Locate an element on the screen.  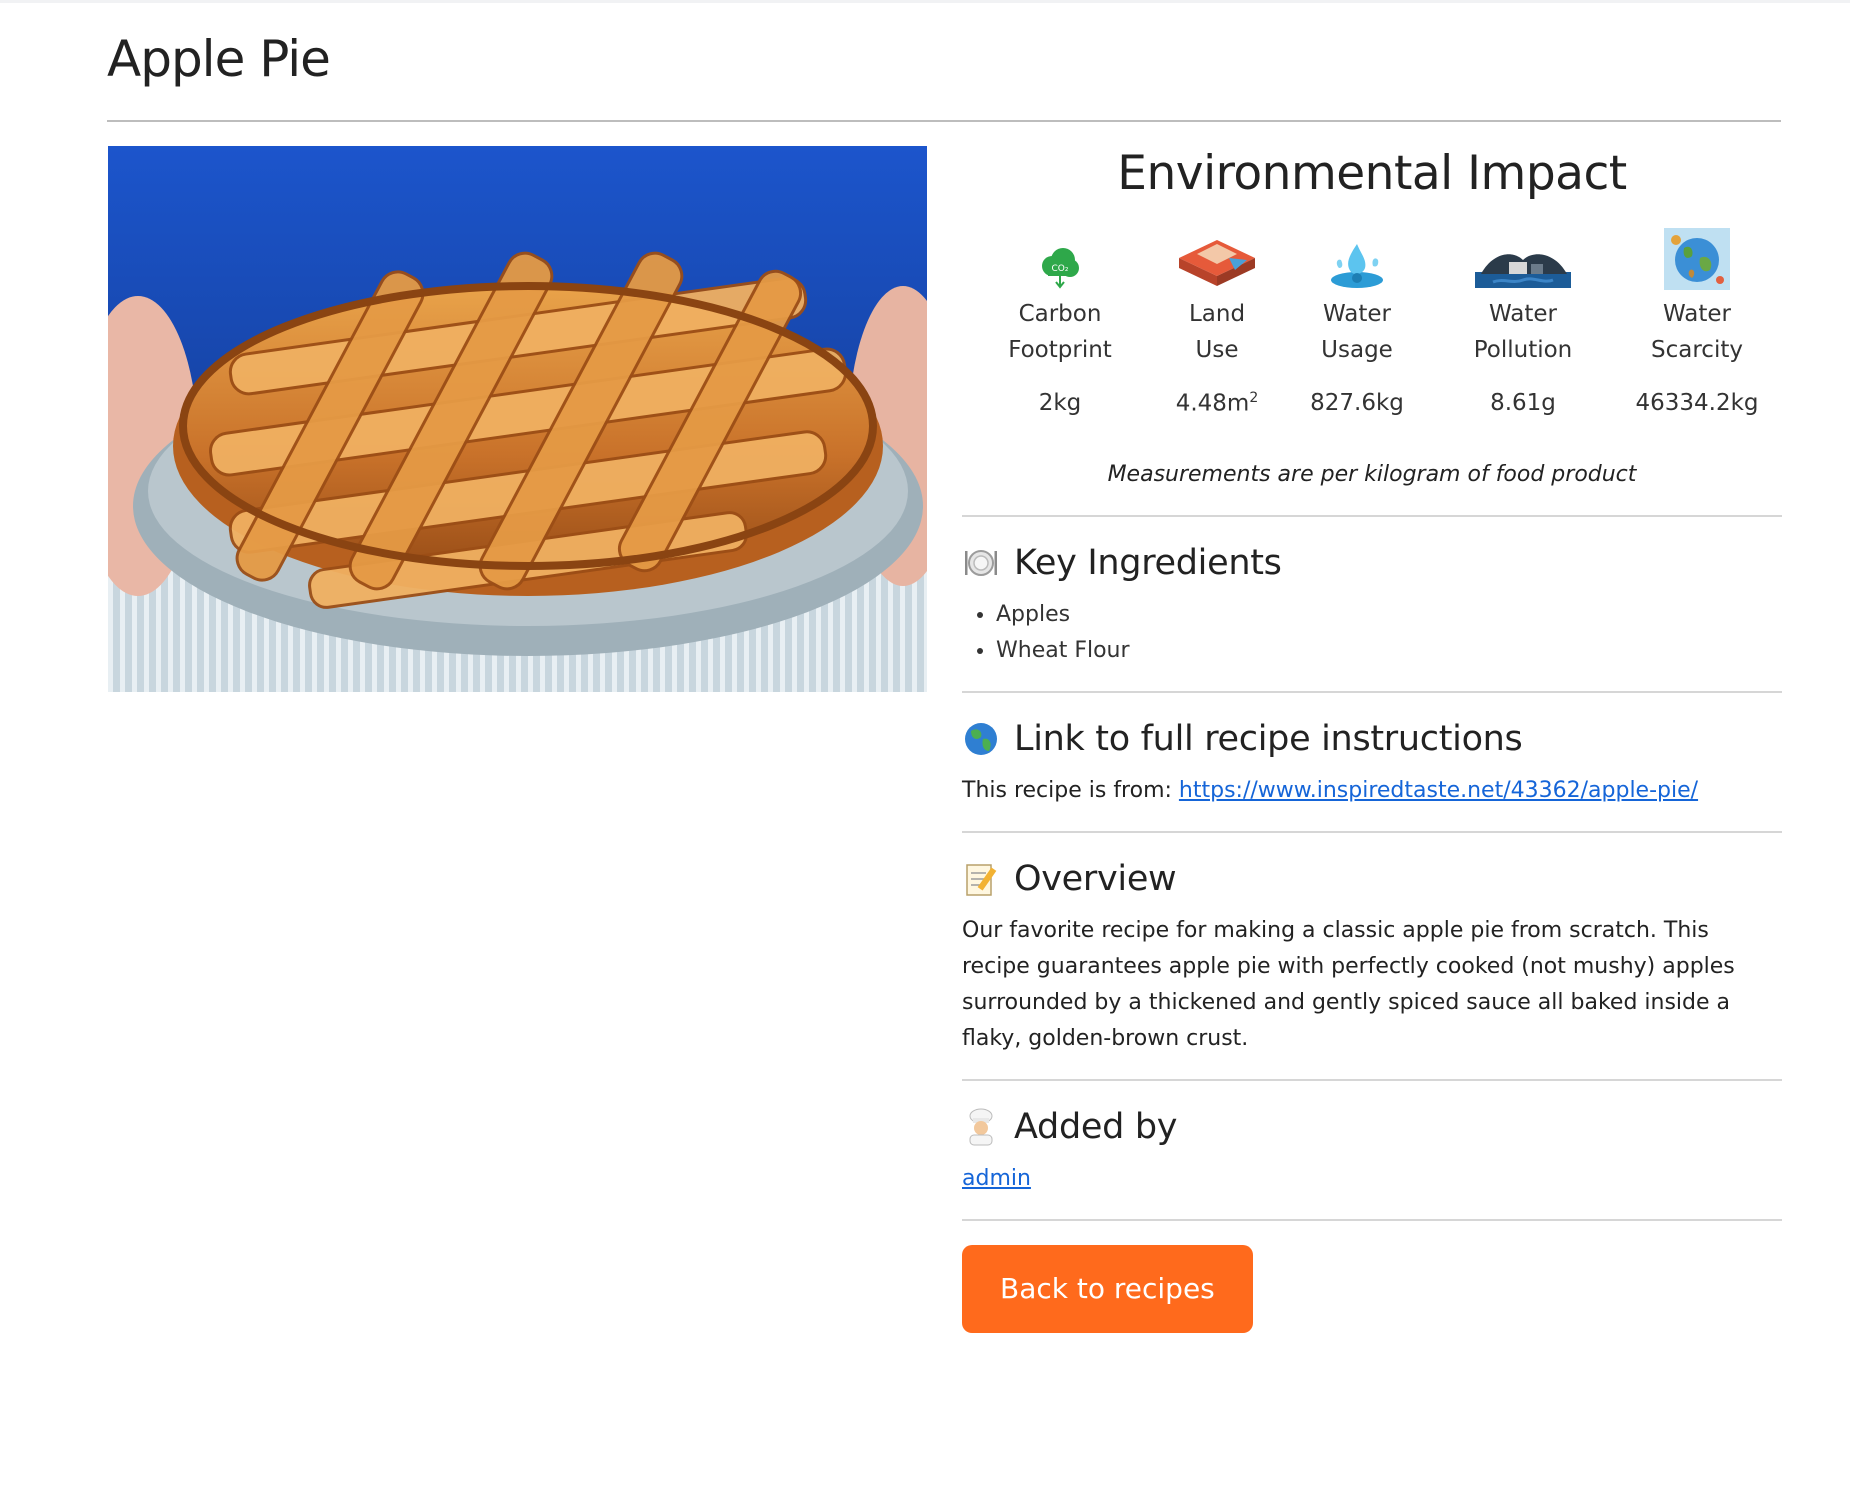
key-ingredients-heading: Key Ingredients is located at coordinates (1372, 563).